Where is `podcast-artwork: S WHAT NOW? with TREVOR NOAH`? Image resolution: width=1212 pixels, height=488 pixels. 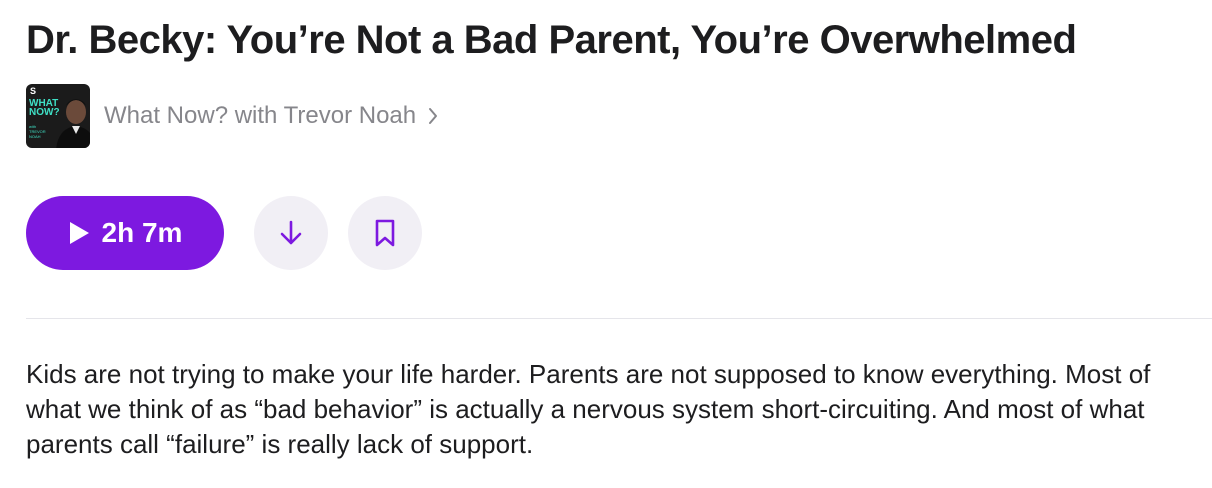
podcast-artwork: S WHAT NOW? with TREVOR NOAH is located at coordinates (58, 116).